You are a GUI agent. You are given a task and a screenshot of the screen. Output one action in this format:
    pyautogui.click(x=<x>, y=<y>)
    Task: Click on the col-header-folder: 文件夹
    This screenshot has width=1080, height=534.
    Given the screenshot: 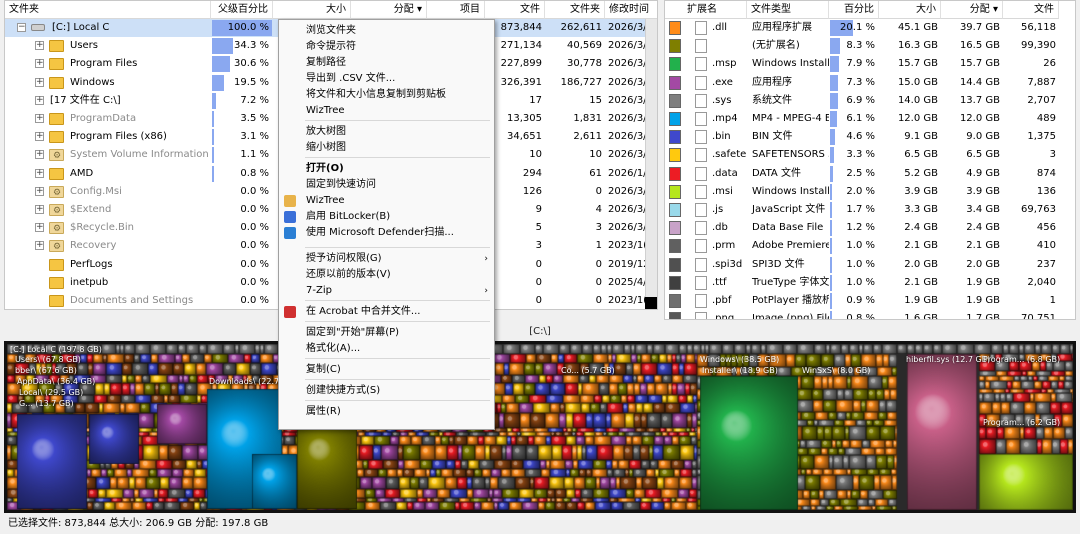 What is the action you would take?
    pyautogui.click(x=108, y=10)
    